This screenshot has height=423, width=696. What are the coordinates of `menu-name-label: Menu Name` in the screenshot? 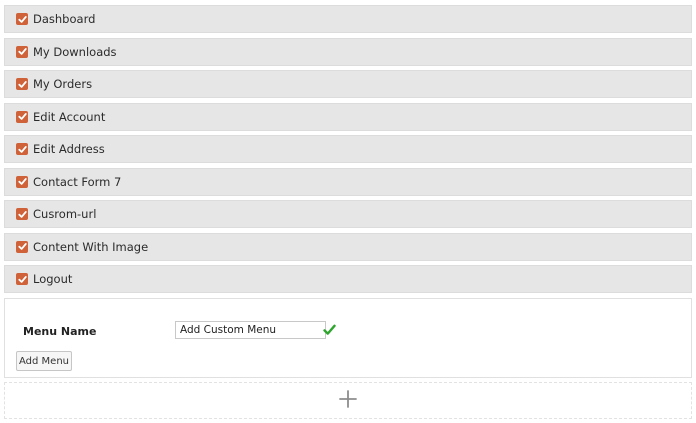 It's located at (60, 331).